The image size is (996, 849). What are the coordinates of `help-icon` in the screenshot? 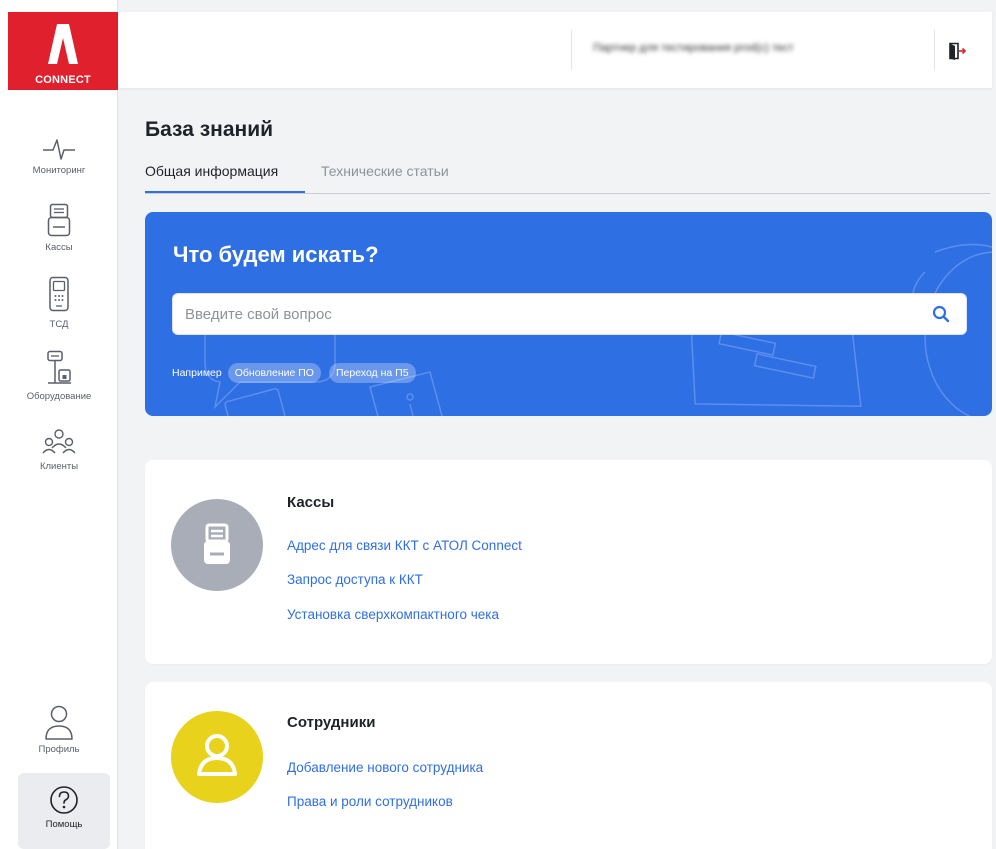 It's located at (64, 800).